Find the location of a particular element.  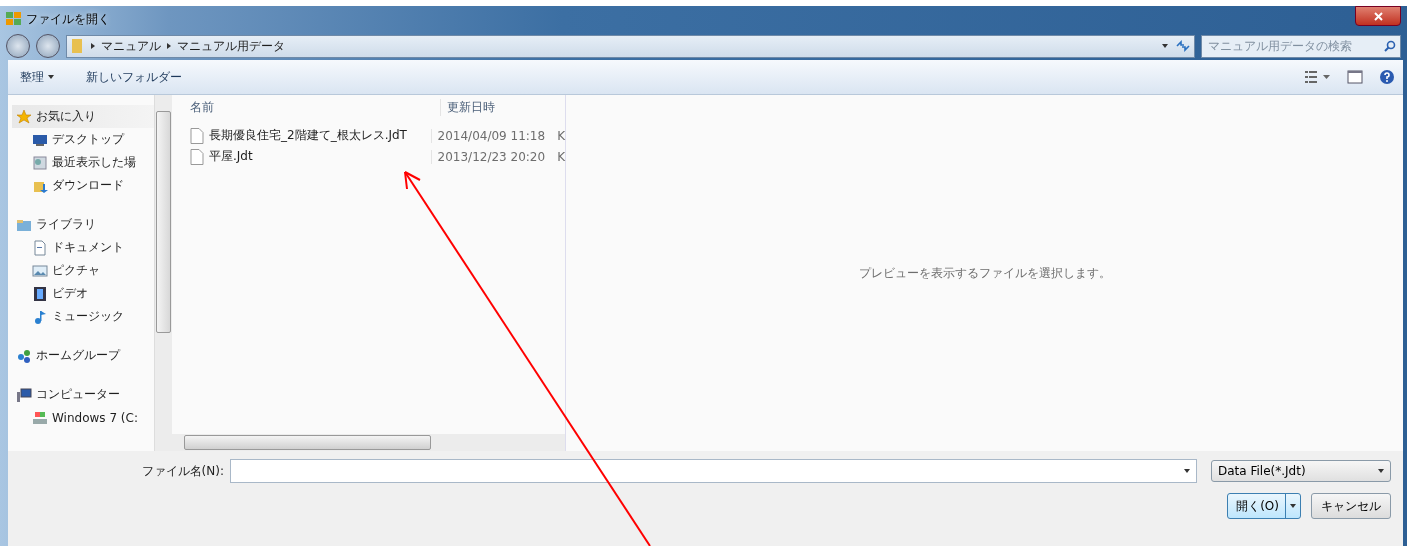

file-item: 平屋.Jdt is located at coordinates (301, 156).